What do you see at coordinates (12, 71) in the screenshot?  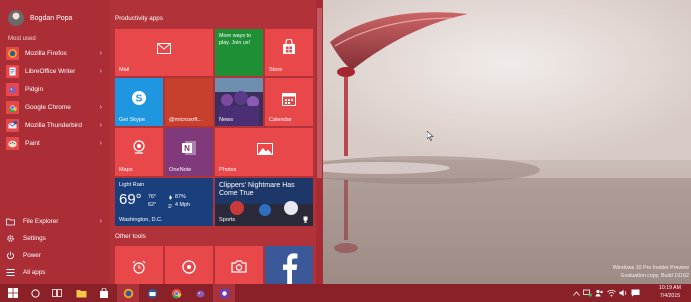 I see `writer-icon` at bounding box center [12, 71].